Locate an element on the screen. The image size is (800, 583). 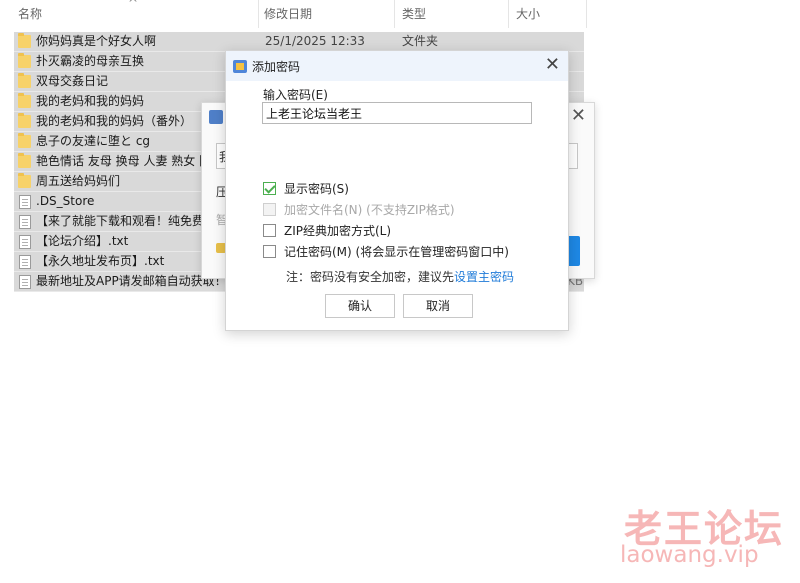
column-header-size: 大小 is located at coordinates (548, 14).